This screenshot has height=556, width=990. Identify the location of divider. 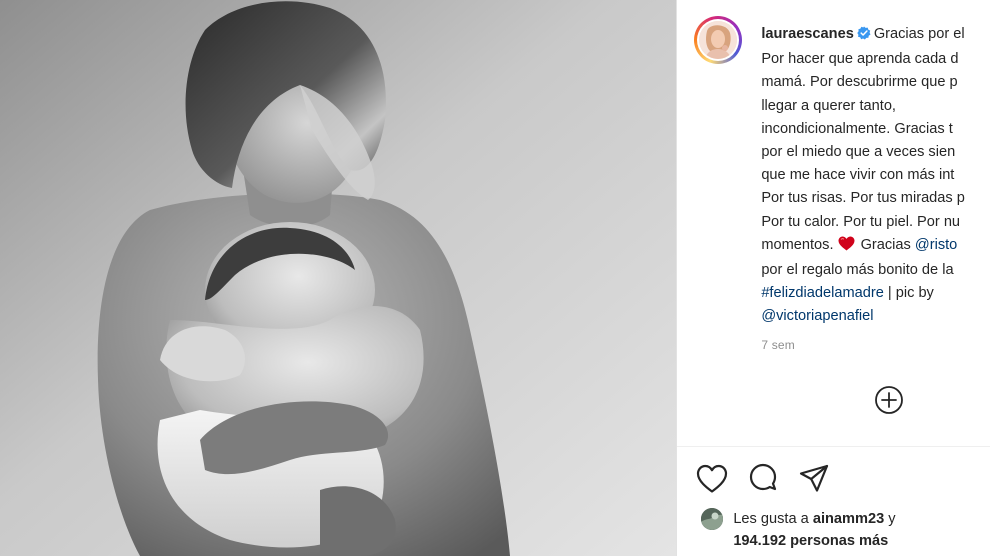
(833, 446).